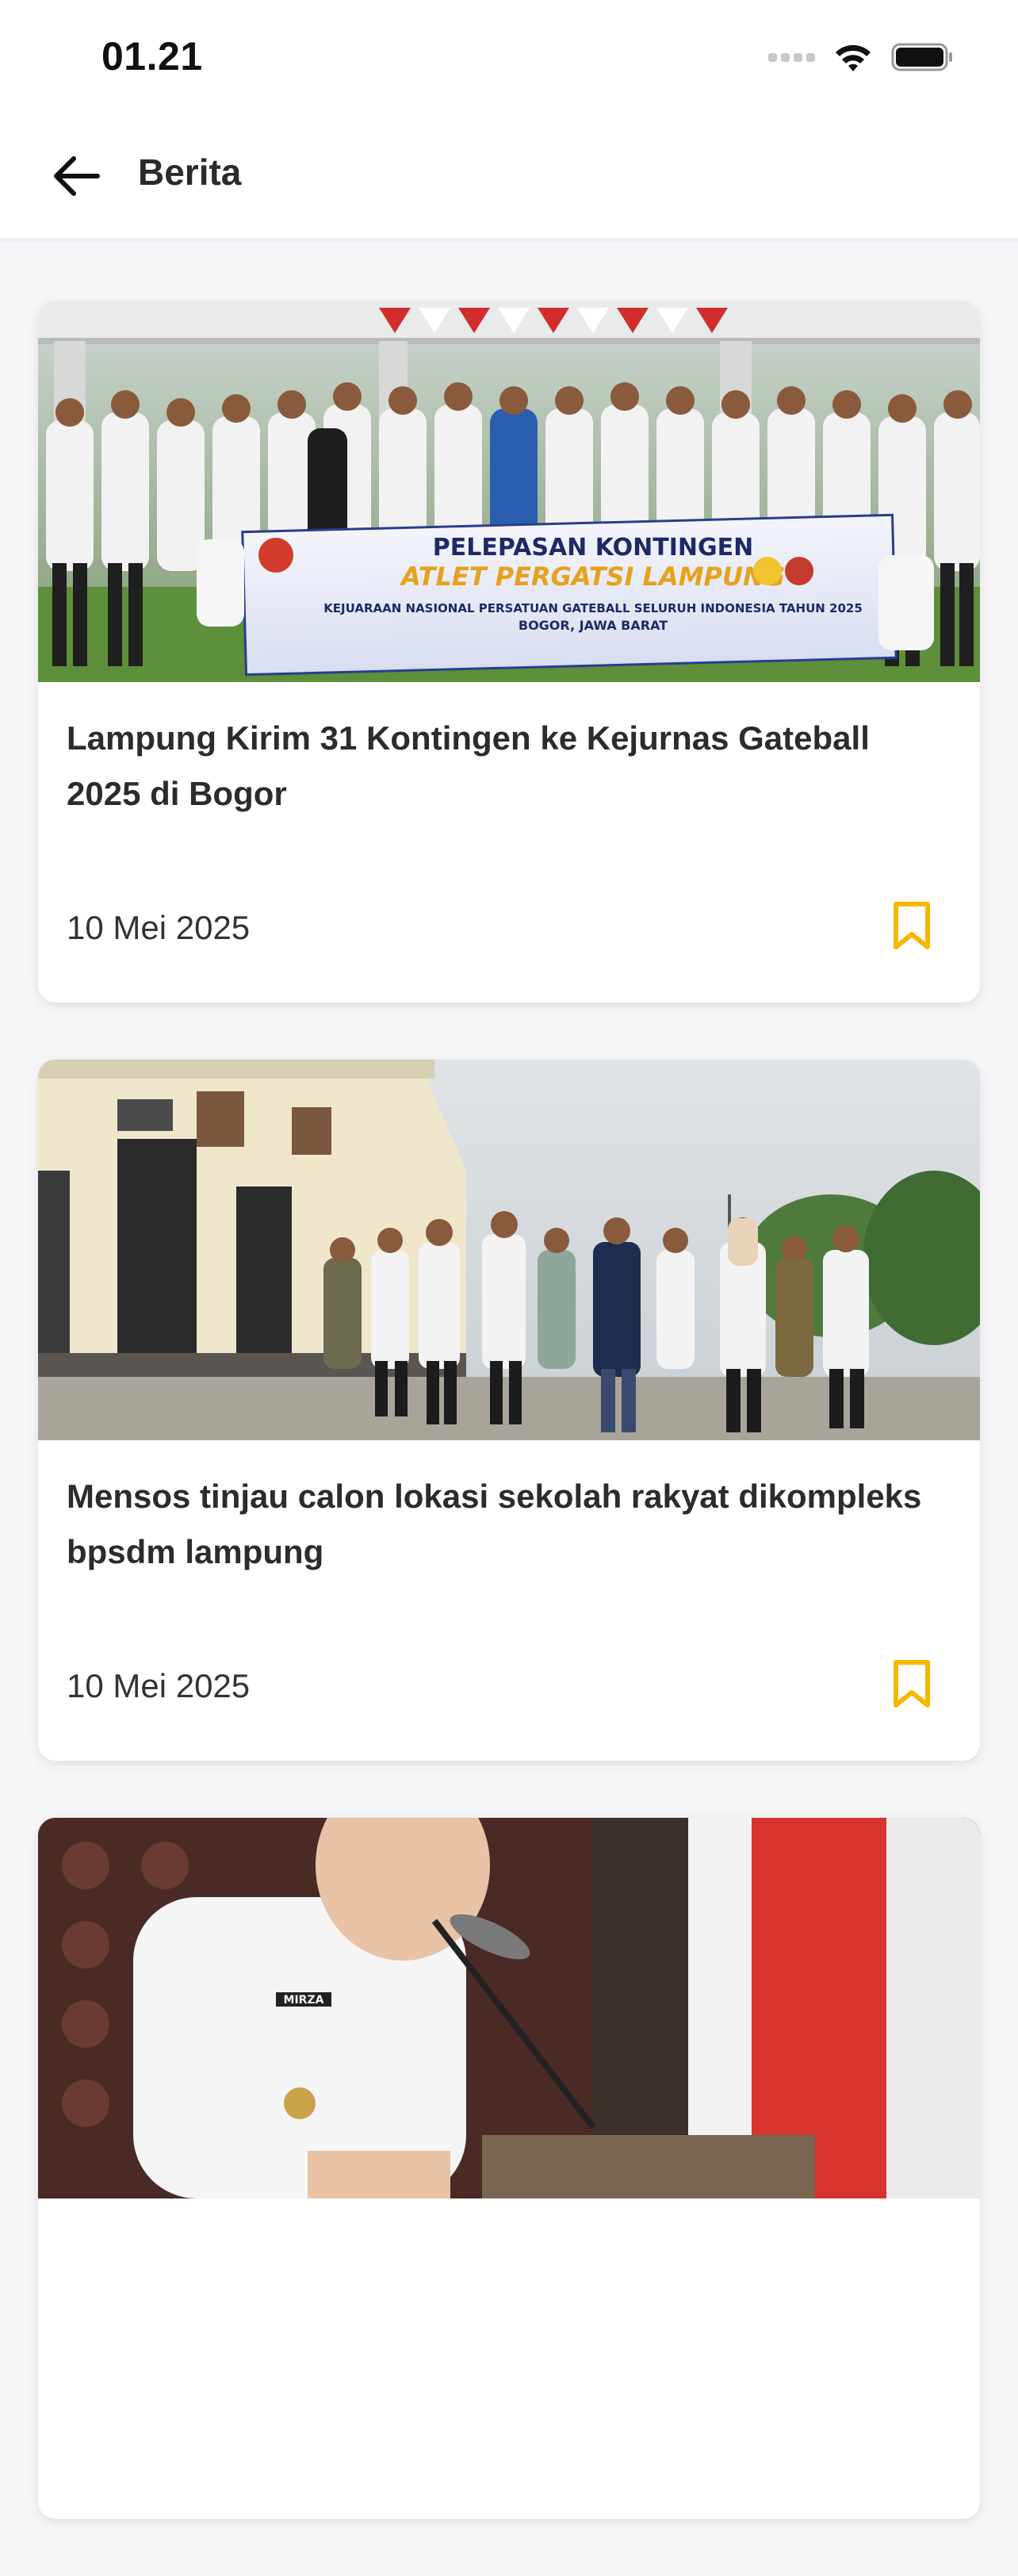  I want to click on svg-text: ATLET PERGATSI LAMPUNG, so click(592, 577).